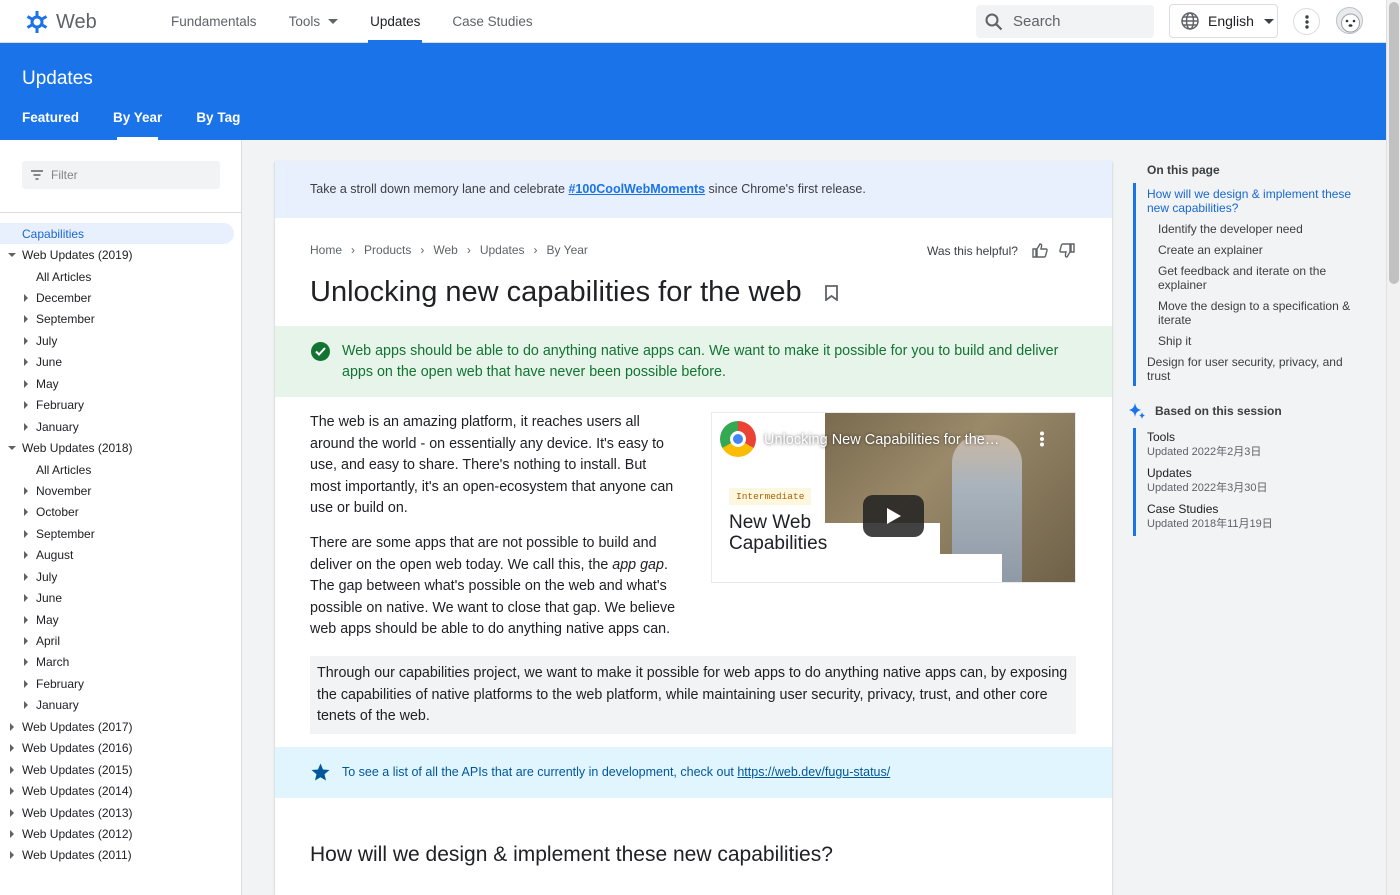 The image size is (1400, 895). Describe the element at coordinates (120, 769) in the screenshot. I see `sidebar-item: Web Updates (2015)` at that location.